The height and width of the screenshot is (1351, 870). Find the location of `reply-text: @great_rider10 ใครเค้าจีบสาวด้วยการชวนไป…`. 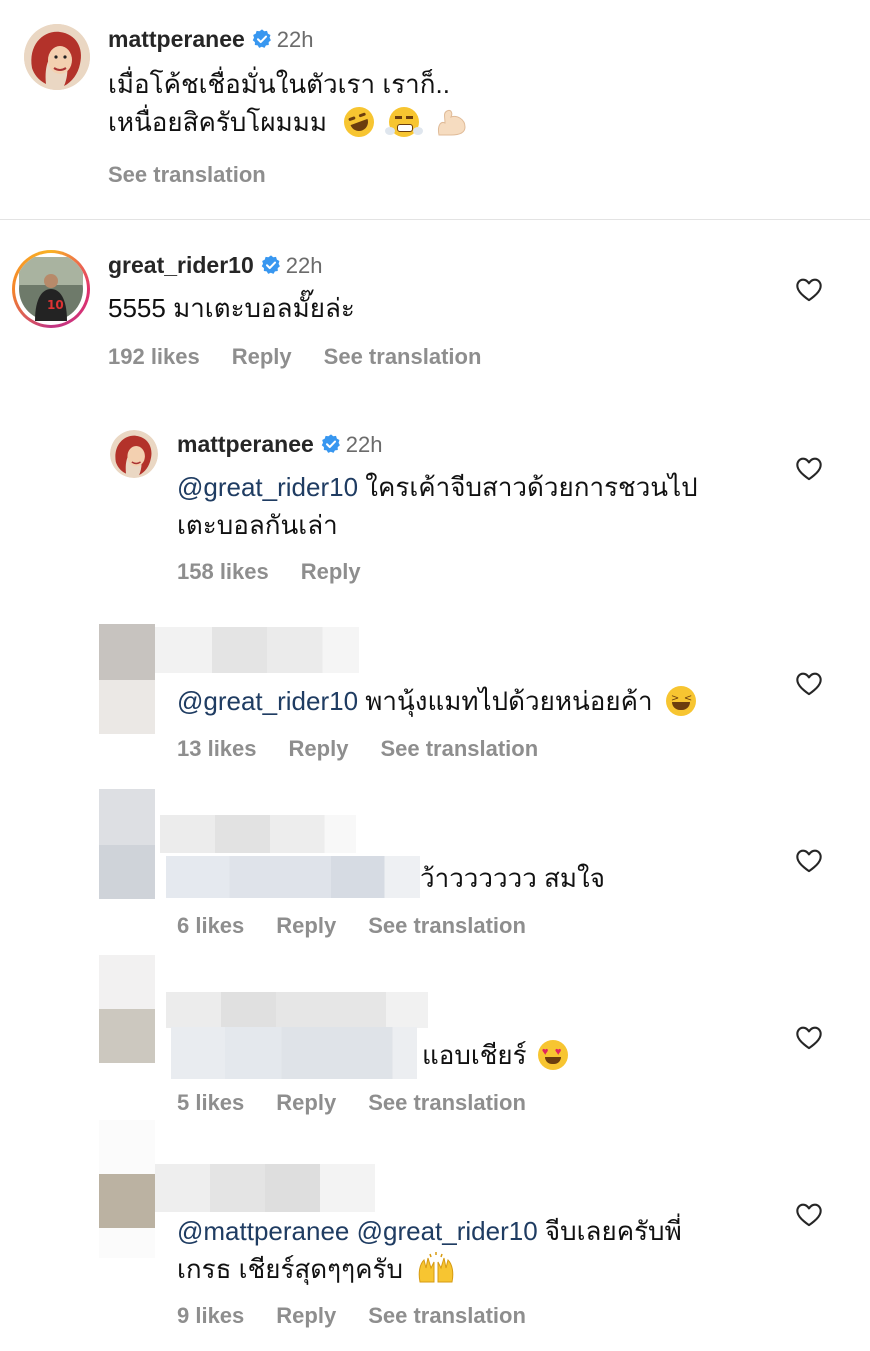

reply-text: @great_rider10 ใครเค้าจีบสาวด้วยการชวนไป… is located at coordinates (477, 506).